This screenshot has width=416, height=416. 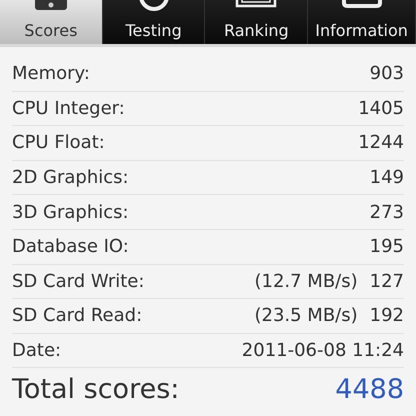 What do you see at coordinates (381, 143) in the screenshot?
I see `score-value: 1244` at bounding box center [381, 143].